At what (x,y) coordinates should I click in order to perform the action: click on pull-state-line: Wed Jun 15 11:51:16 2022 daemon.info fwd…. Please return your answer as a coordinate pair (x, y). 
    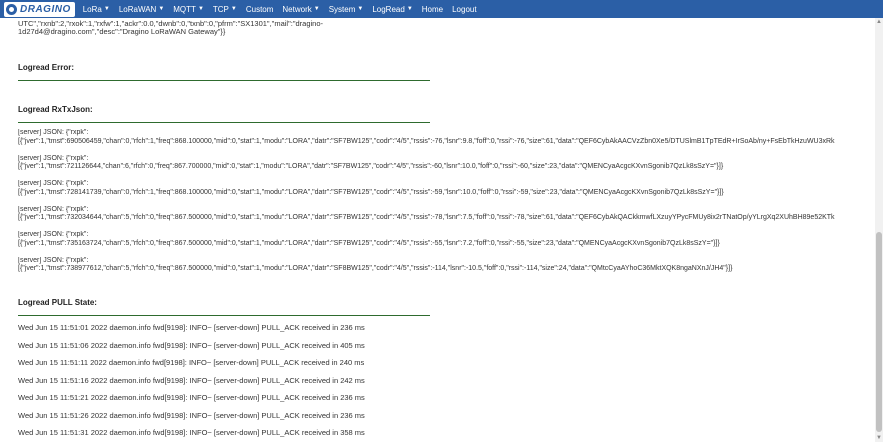
    Looking at the image, I should click on (191, 380).